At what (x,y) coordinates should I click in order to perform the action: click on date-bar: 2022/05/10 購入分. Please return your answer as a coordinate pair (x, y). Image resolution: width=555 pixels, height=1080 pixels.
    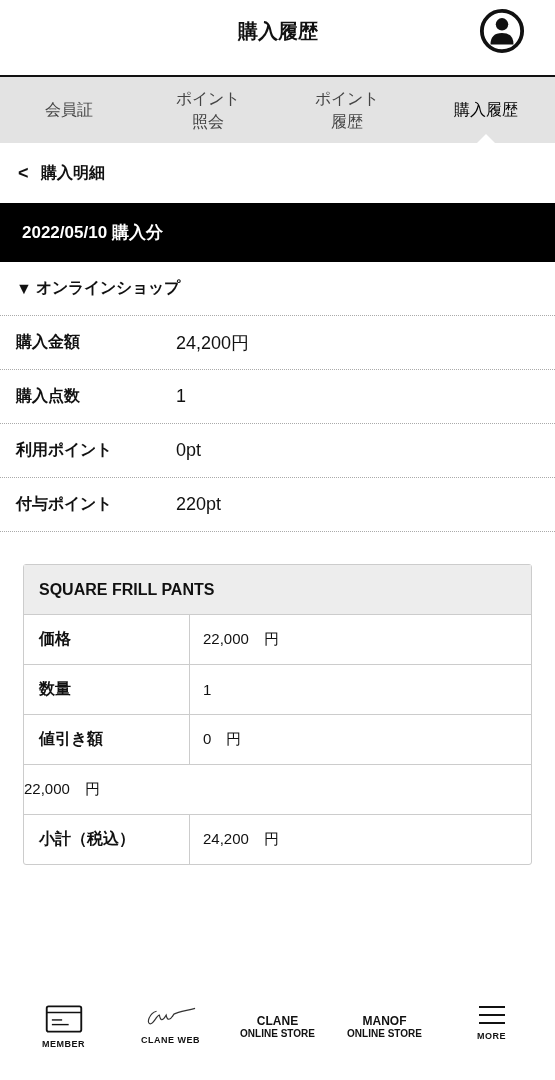
    Looking at the image, I should click on (277, 232).